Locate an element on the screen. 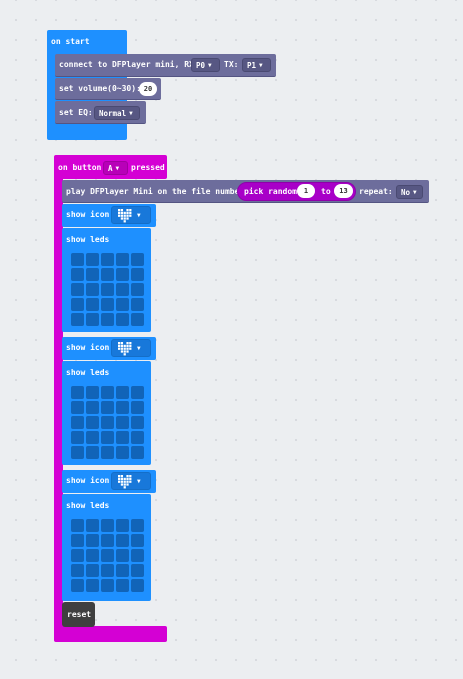 The width and height of the screenshot is (463, 679). connect-dfplayer-label: connect to DFPlayer mini, RX: is located at coordinates (129, 64).